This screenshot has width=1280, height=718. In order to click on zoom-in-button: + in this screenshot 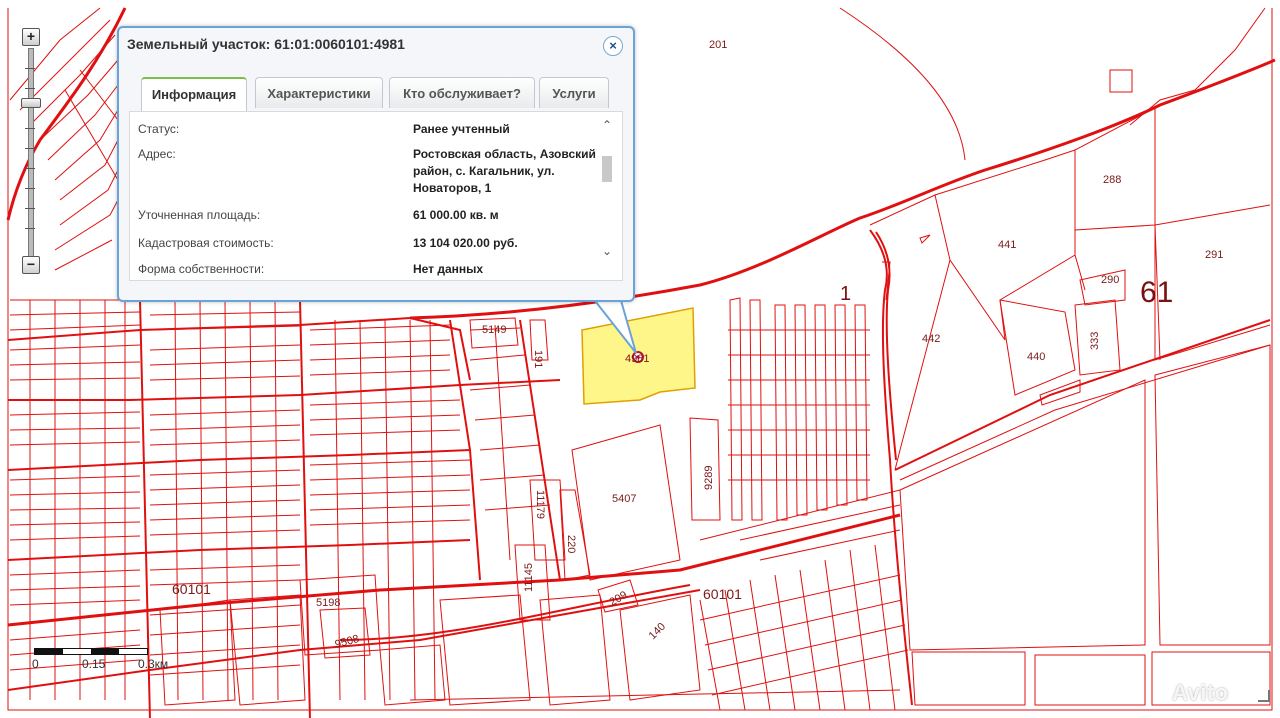, I will do `click(31, 37)`.